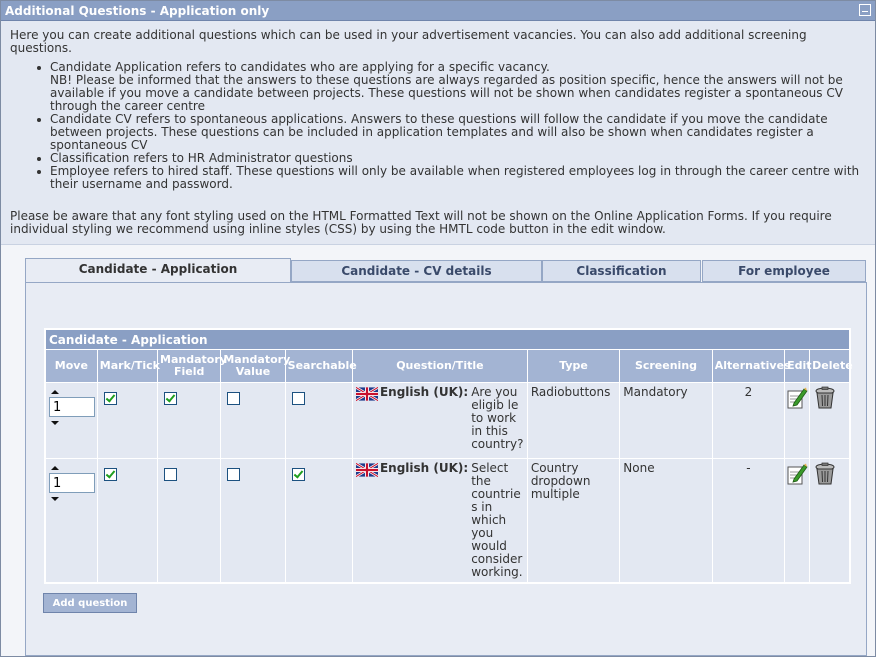 The width and height of the screenshot is (876, 657). Describe the element at coordinates (137, 11) in the screenshot. I see `window-title: Additional Questions - Application only` at that location.